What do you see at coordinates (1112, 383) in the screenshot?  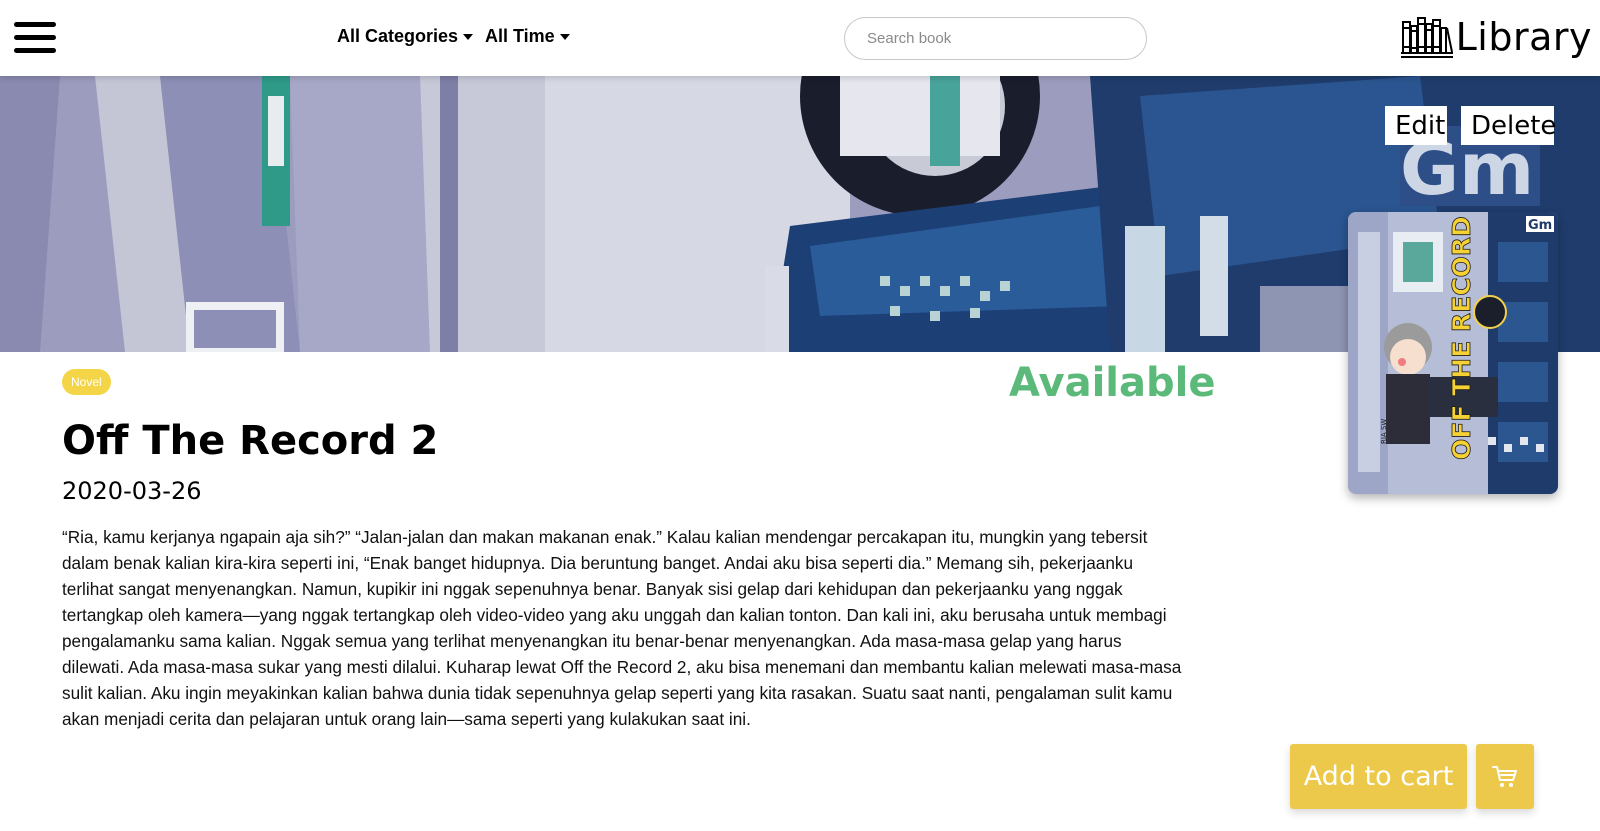 I see `availability-status: Available` at bounding box center [1112, 383].